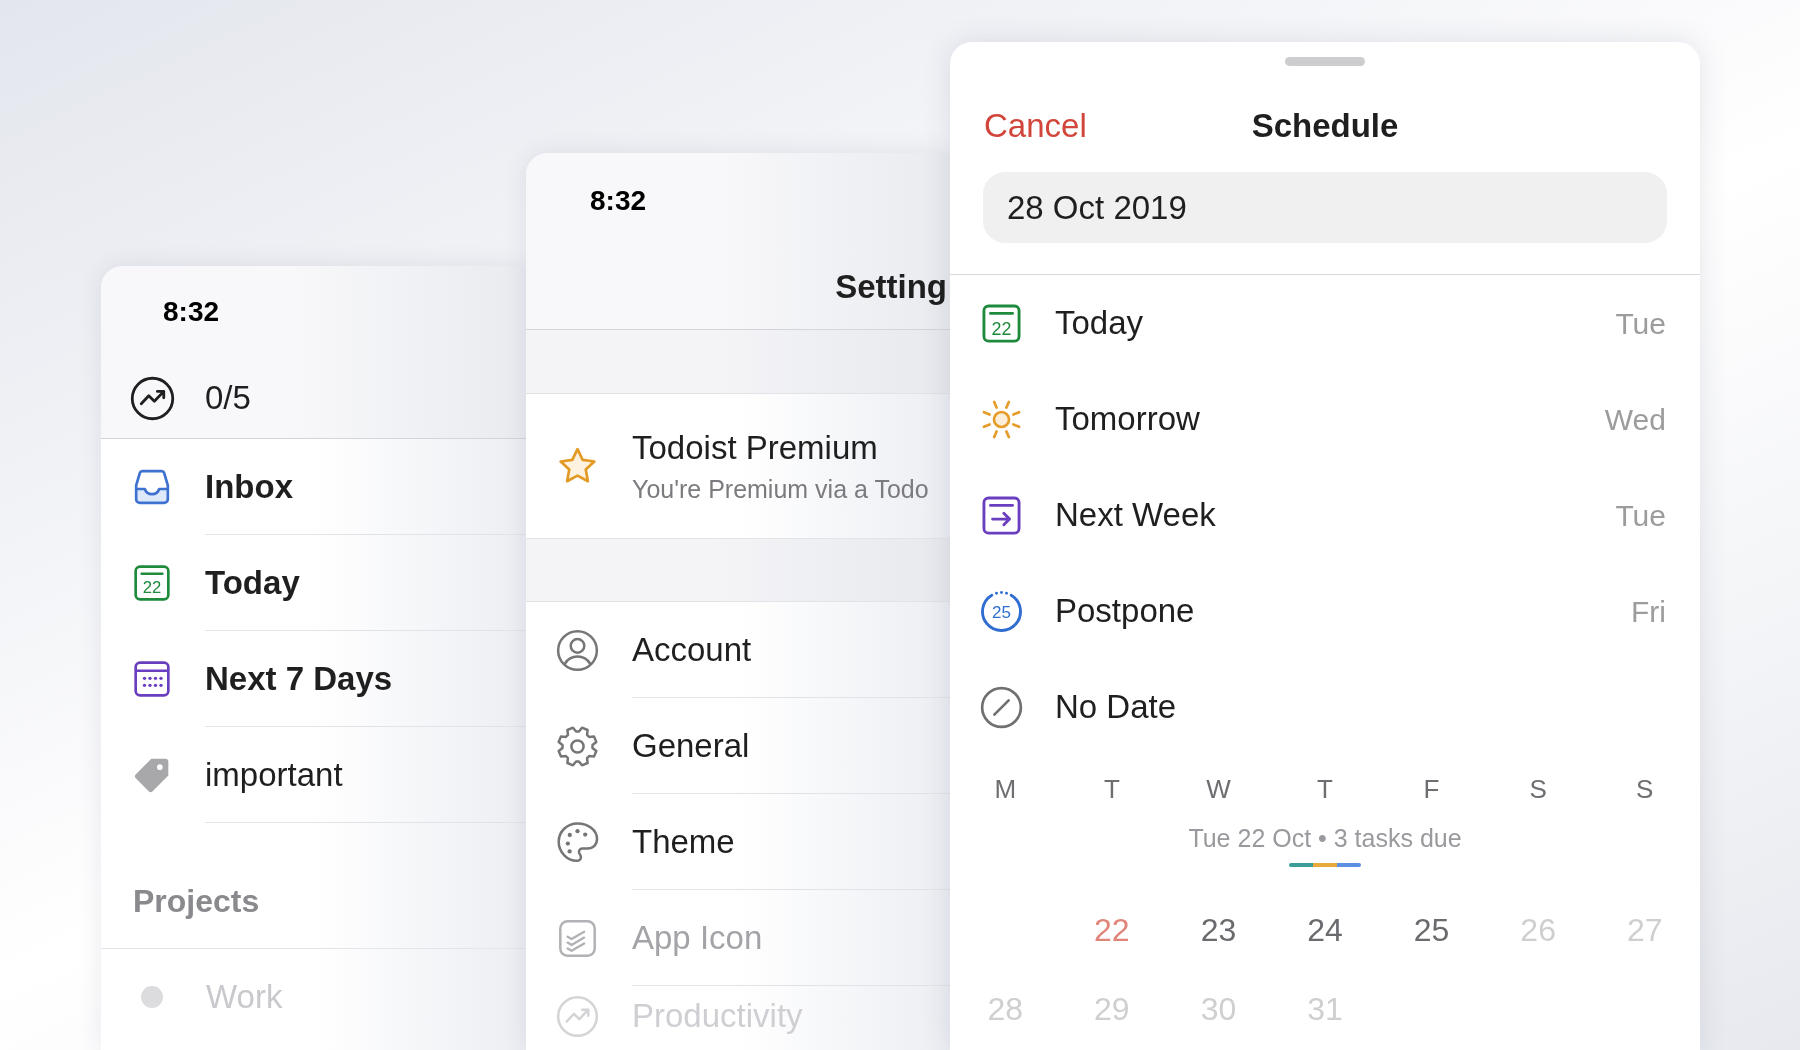 This screenshot has height=1050, width=1800. What do you see at coordinates (780, 489) in the screenshot?
I see `premium-subtitle: You're Premium via a Todo` at bounding box center [780, 489].